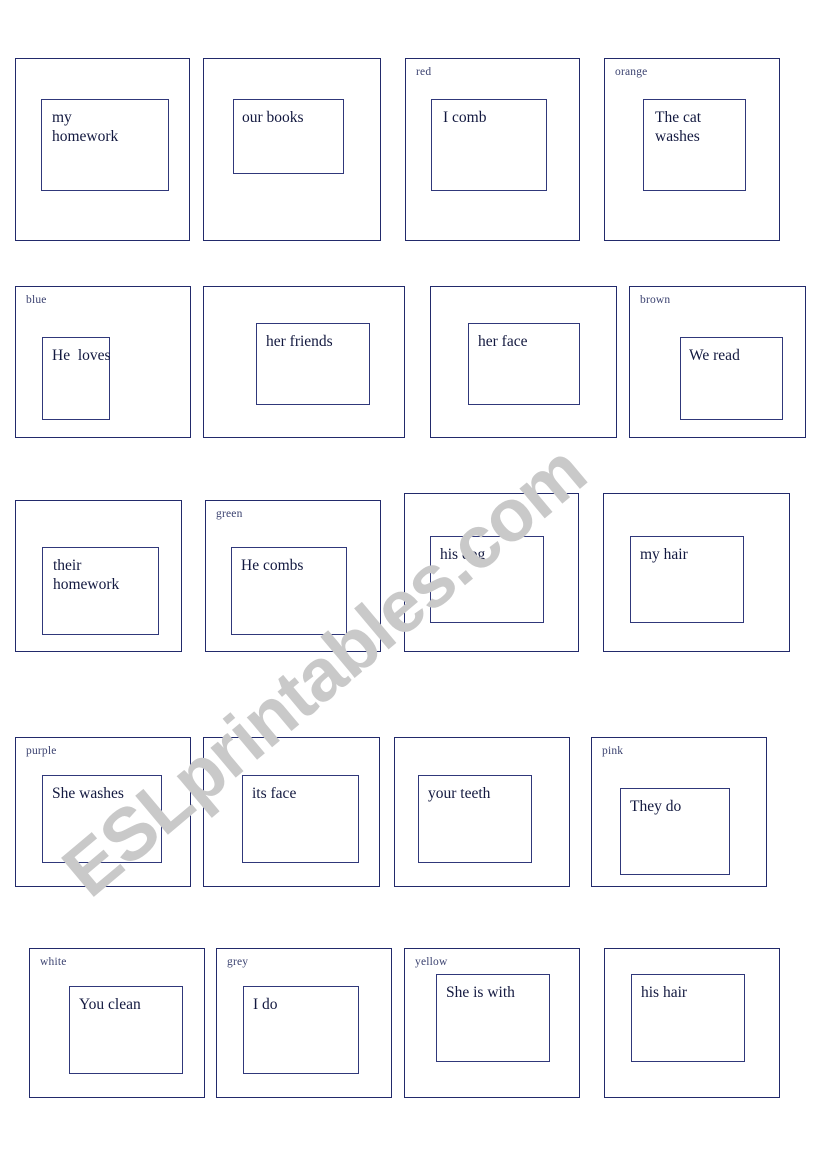  What do you see at coordinates (655, 300) in the screenshot?
I see `card-label-r2c4: brown` at bounding box center [655, 300].